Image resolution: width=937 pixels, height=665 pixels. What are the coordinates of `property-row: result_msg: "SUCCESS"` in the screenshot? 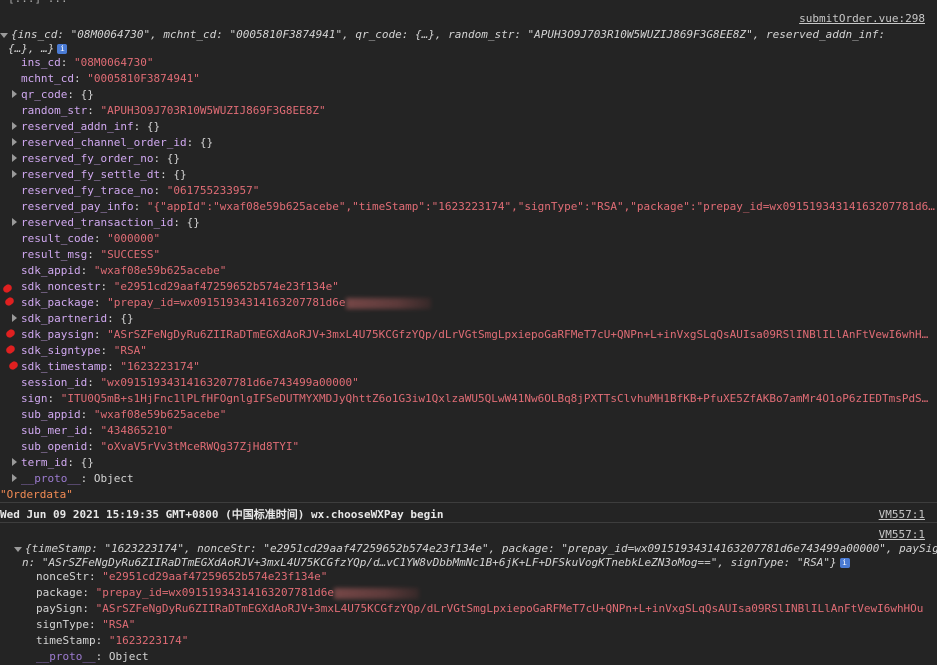 It's located at (86, 255).